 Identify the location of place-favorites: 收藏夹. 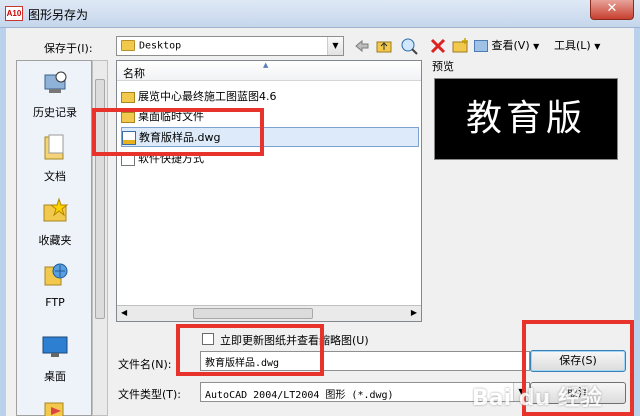
(55, 222).